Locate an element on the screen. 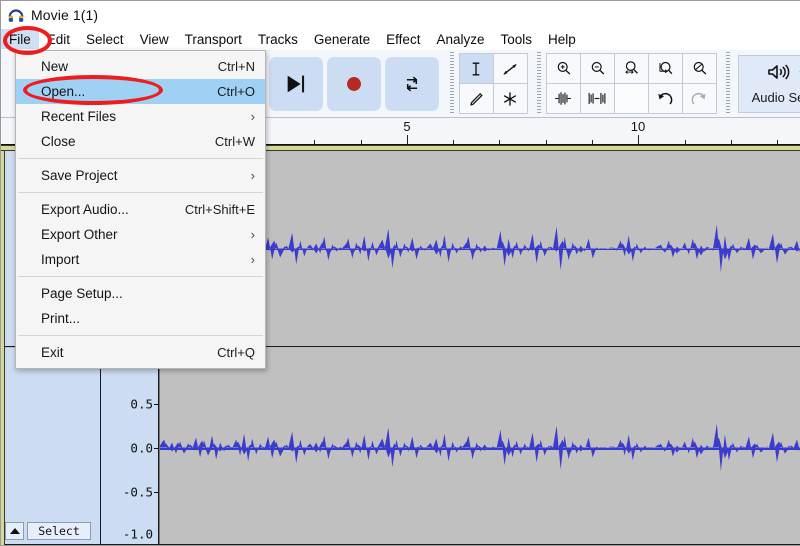 This screenshot has height=546, width=800. spacer-button is located at coordinates (631, 98).